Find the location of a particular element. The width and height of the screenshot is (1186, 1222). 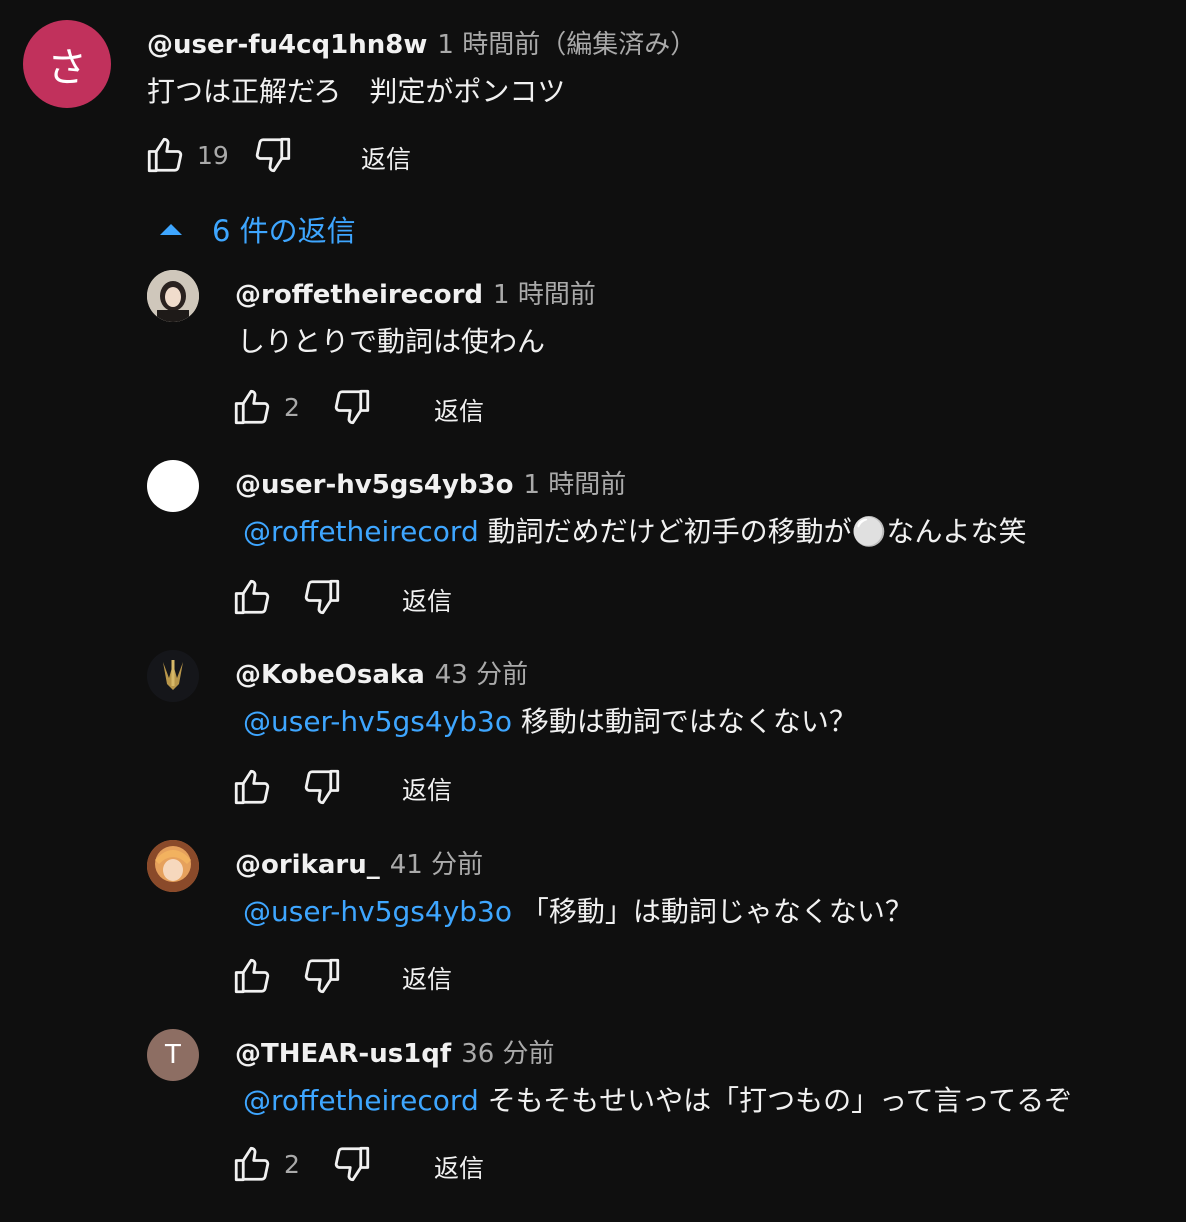

reply-time: 36 分前 is located at coordinates (507, 1054).